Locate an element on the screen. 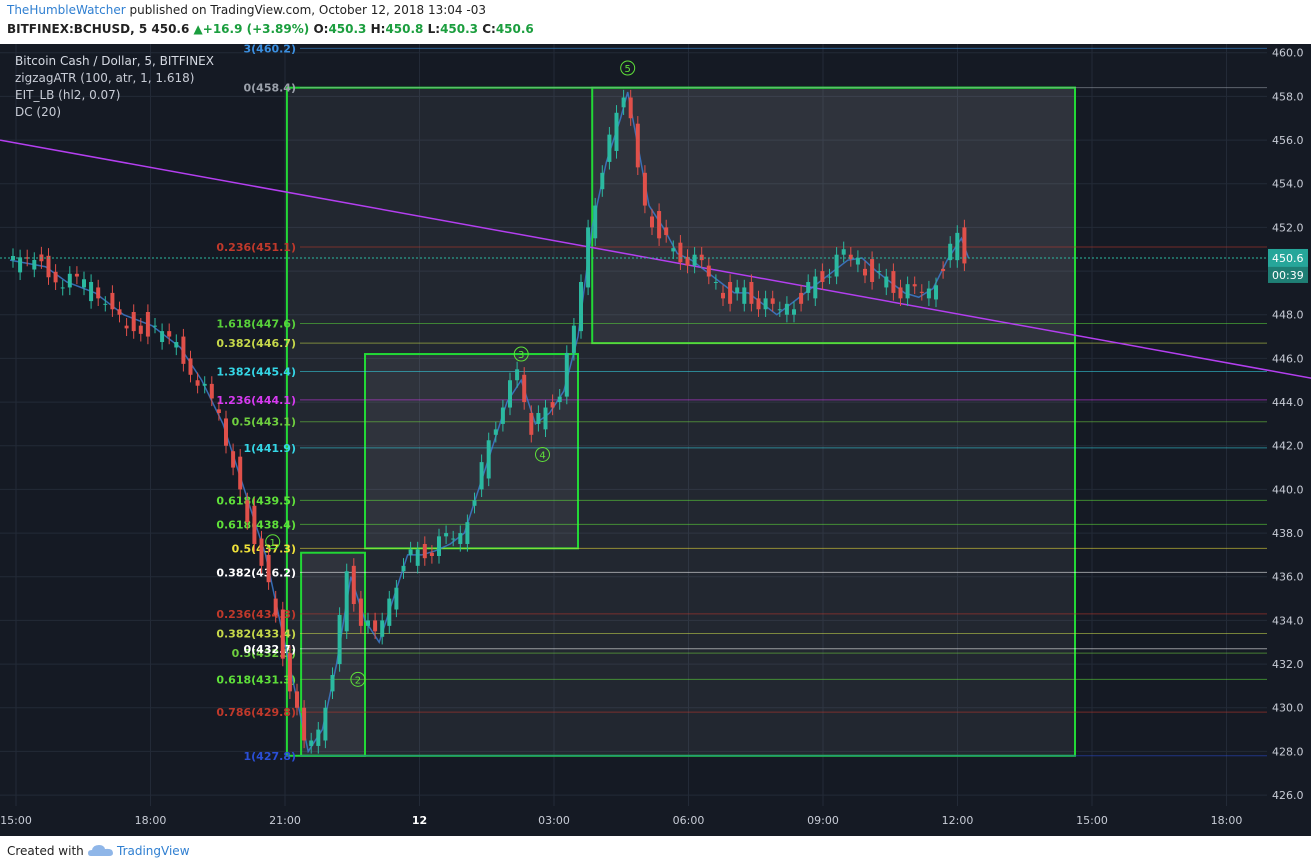 The height and width of the screenshot is (868, 1311). wave-label: 1 is located at coordinates (273, 543).